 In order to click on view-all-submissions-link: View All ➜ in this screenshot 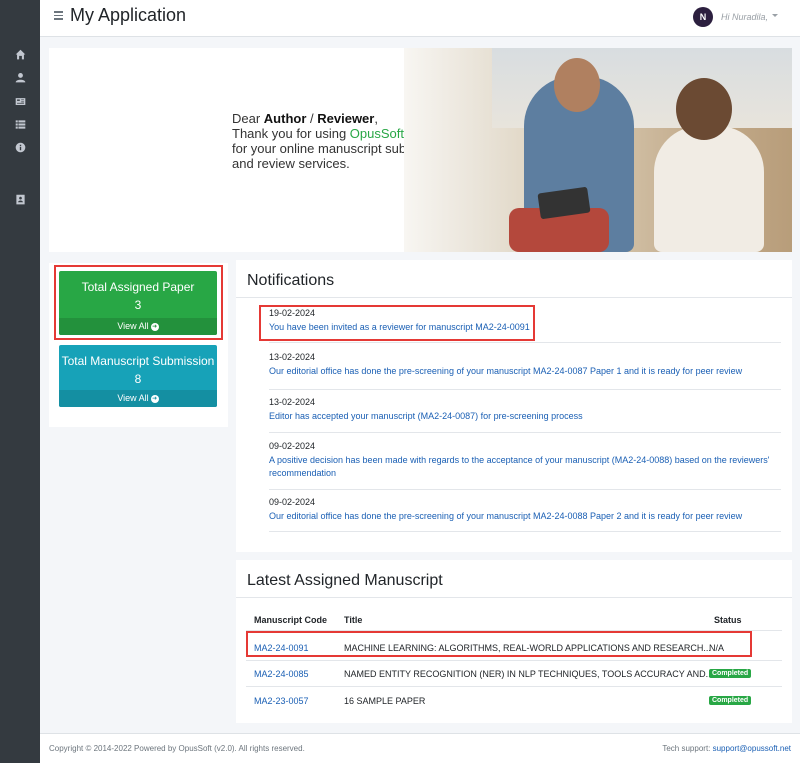, I will do `click(138, 398)`.